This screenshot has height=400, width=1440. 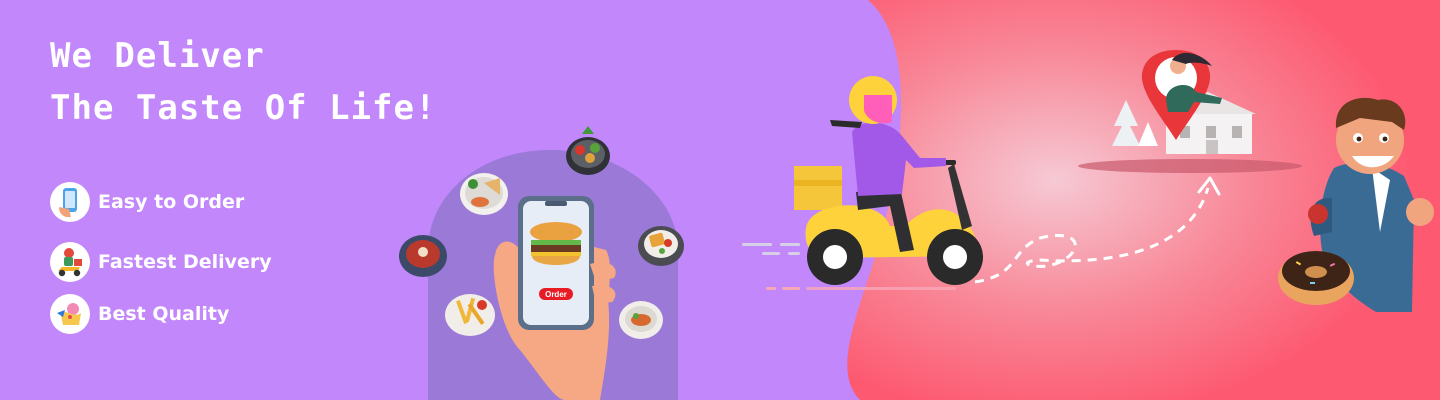 What do you see at coordinates (1190, 166) in the screenshot?
I see `ground-shadow` at bounding box center [1190, 166].